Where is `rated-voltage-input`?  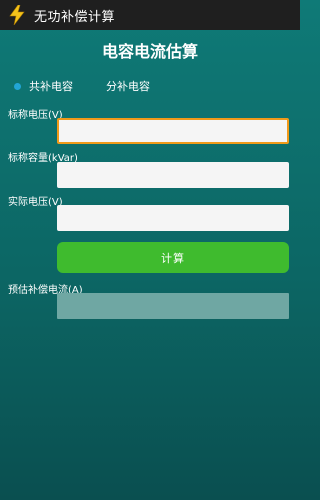
rated-voltage-input is located at coordinates (173, 131).